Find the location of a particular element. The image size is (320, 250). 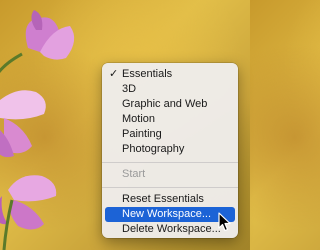

flower-top is located at coordinates (37, 42).